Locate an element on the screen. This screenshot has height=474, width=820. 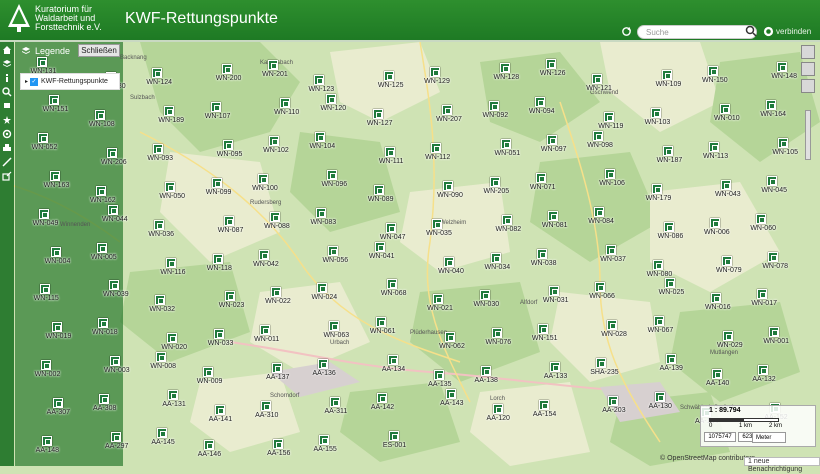
home-icon is located at coordinates (7, 50).